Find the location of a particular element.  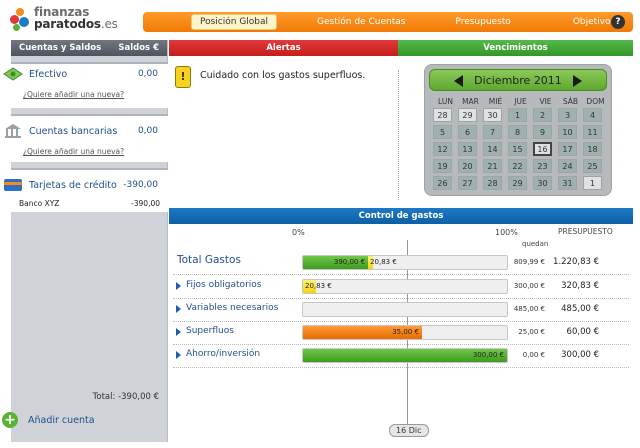

budget-row-label: Total Gastos is located at coordinates (209, 260).